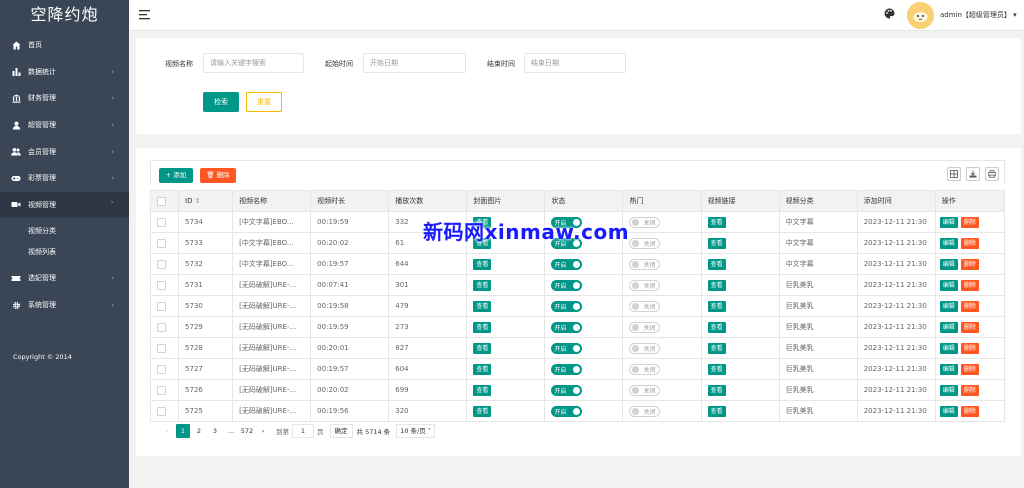 The width and height of the screenshot is (1024, 488). I want to click on batch-delete-button: 🗑 删除, so click(218, 175).